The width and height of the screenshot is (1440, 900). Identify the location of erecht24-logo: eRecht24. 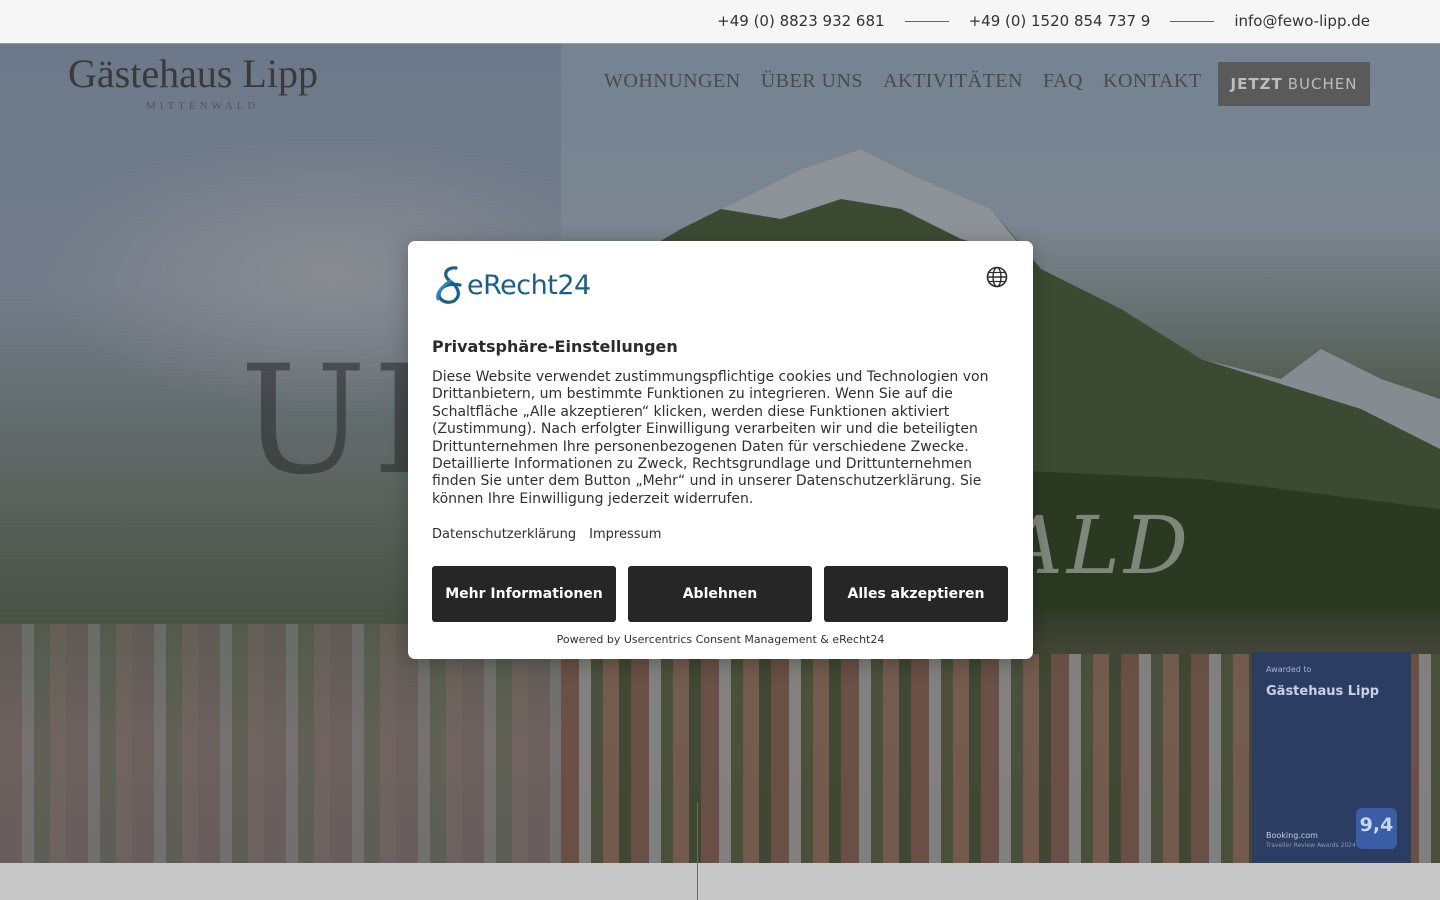
(511, 285).